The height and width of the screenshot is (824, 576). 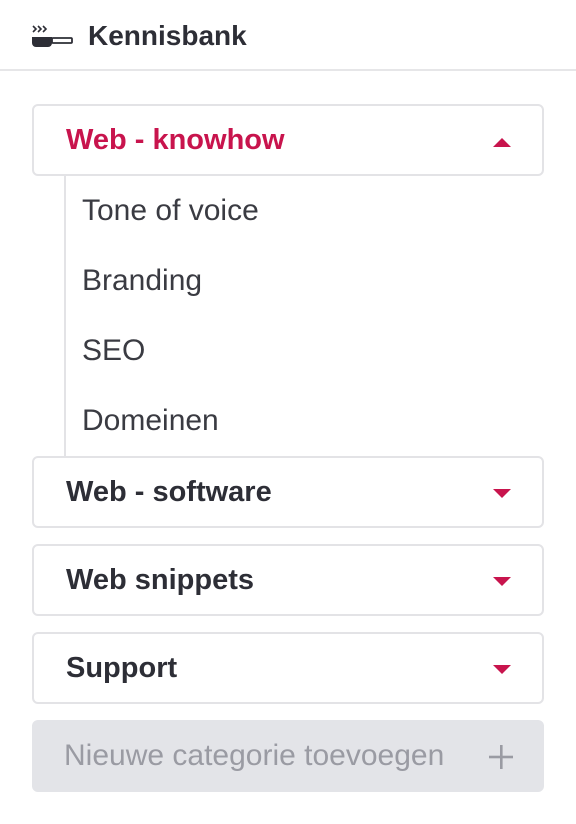 What do you see at coordinates (160, 580) in the screenshot?
I see `category-label: Web snippets` at bounding box center [160, 580].